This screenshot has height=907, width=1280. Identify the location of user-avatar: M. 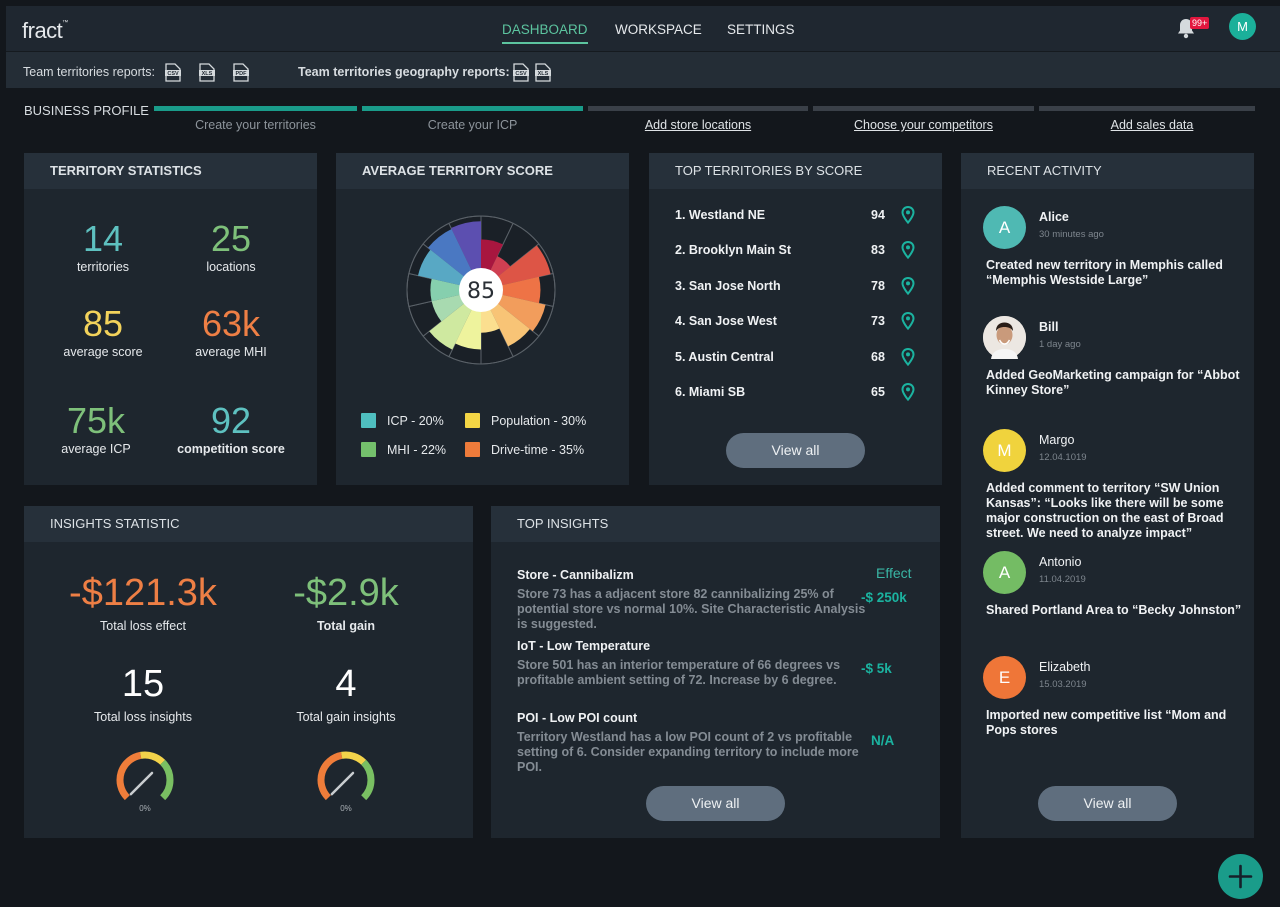
(1242, 26).